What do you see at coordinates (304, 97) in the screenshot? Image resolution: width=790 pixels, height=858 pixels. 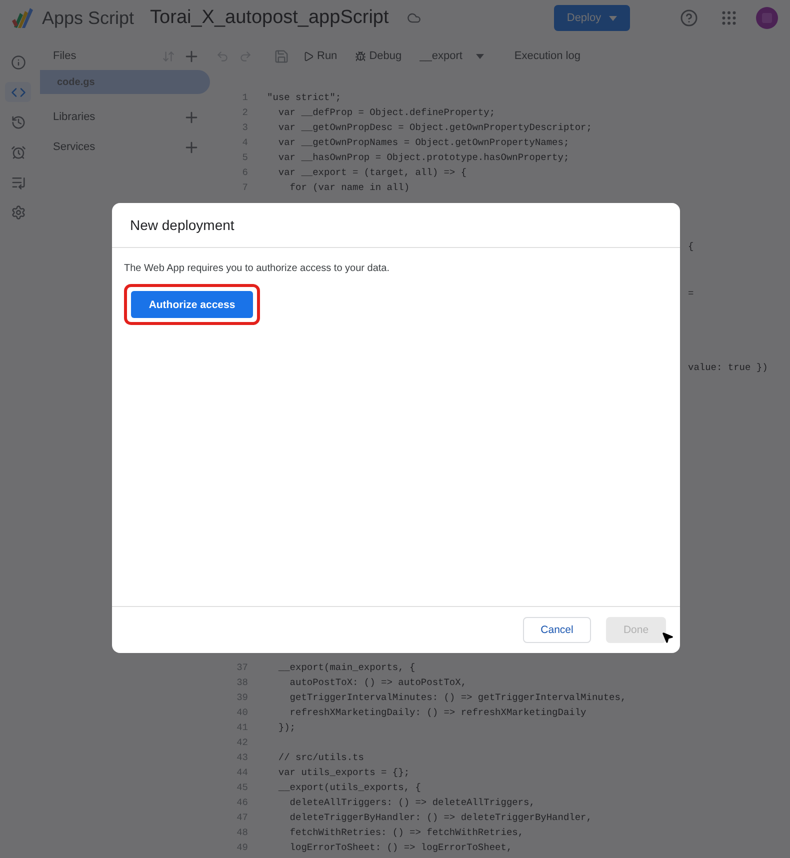 I see `code-line: "use strict";` at bounding box center [304, 97].